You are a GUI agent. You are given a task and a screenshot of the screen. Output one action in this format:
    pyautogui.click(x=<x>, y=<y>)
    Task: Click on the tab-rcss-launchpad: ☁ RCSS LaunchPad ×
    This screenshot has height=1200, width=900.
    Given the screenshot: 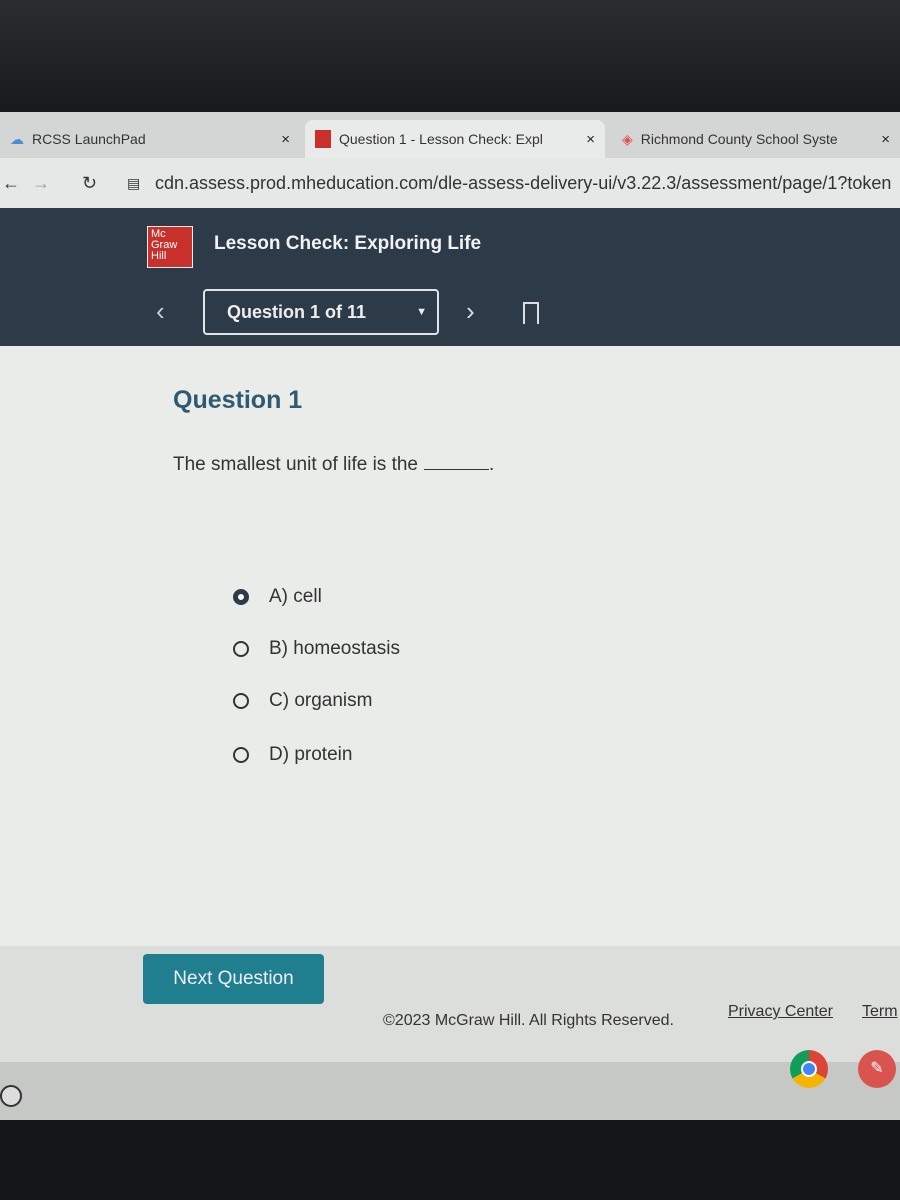 What is the action you would take?
    pyautogui.click(x=150, y=139)
    